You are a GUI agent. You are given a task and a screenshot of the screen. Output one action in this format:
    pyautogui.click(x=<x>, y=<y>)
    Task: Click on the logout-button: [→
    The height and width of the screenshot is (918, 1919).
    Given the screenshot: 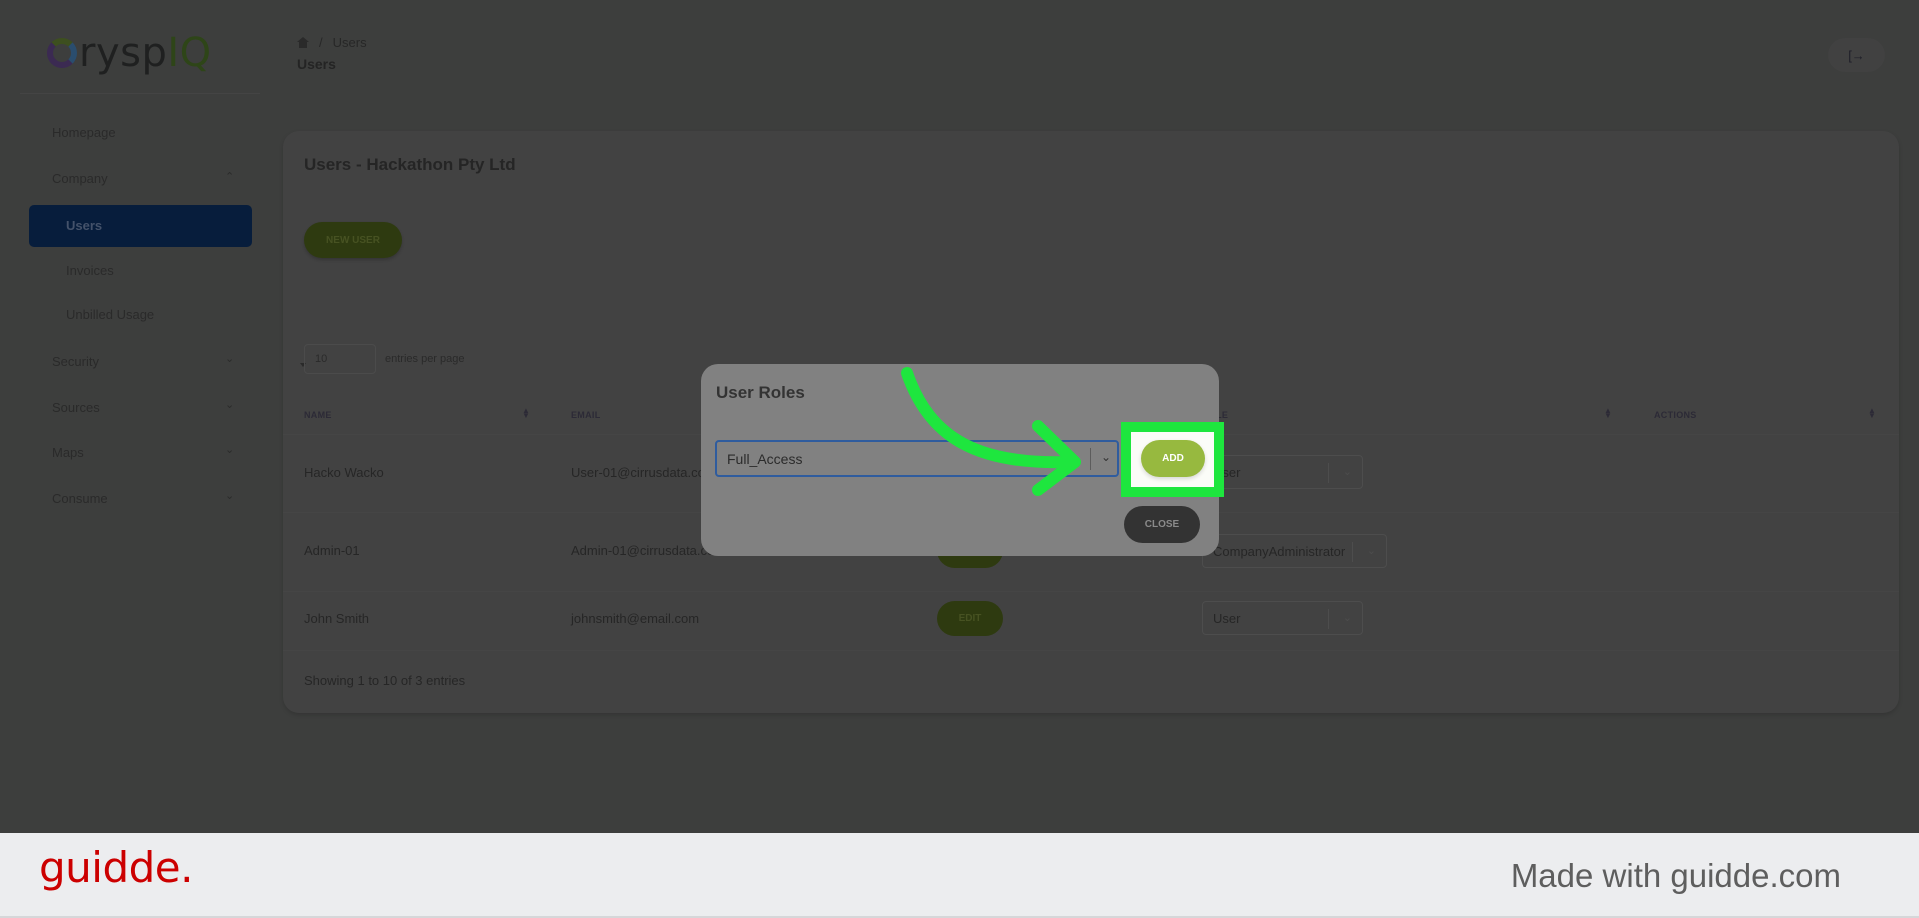 What is the action you would take?
    pyautogui.click(x=1856, y=55)
    